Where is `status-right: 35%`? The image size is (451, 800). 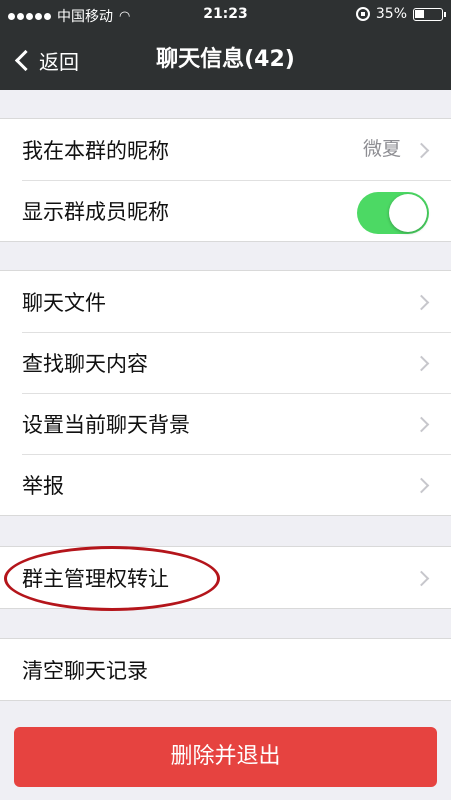 status-right: 35% is located at coordinates (400, 14).